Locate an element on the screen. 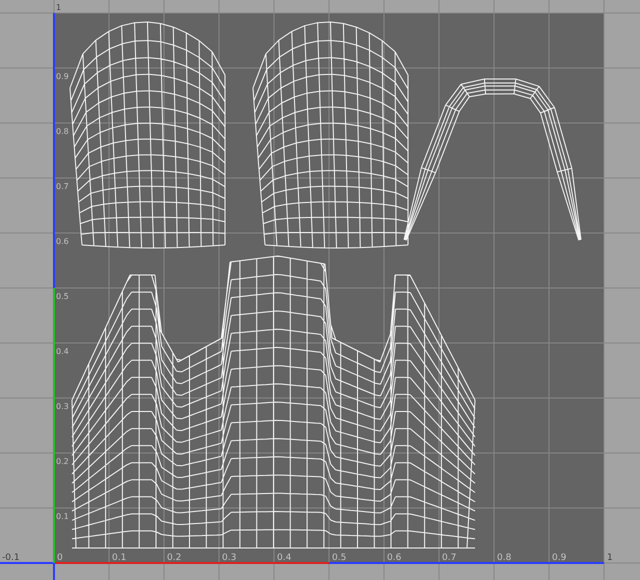 Image resolution: width=640 pixels, height=580 pixels. v-tick-label: 0.2 is located at coordinates (62, 461).